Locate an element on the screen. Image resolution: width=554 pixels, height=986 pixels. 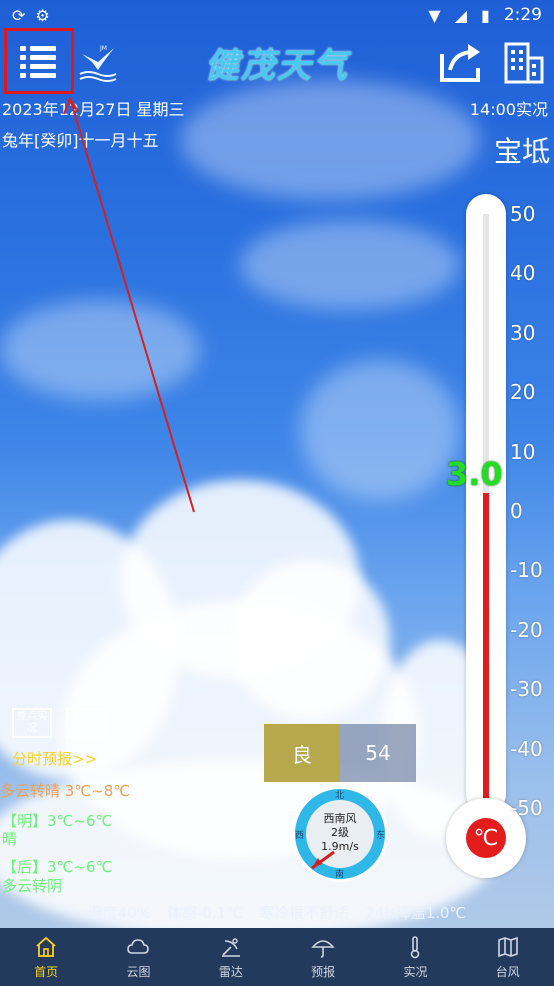
wind-level: 2级 is located at coordinates (340, 832).